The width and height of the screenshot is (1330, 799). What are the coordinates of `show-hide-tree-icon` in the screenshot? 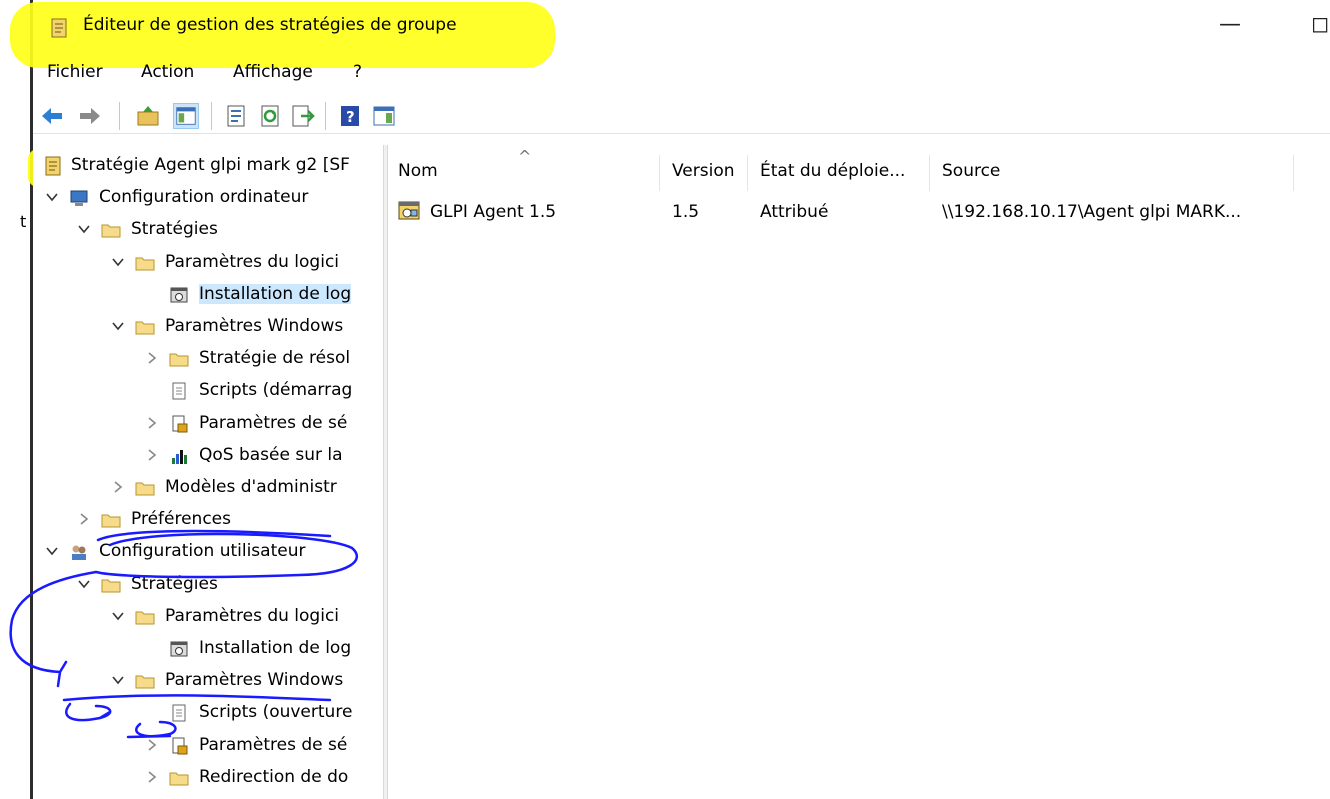 It's located at (186, 116).